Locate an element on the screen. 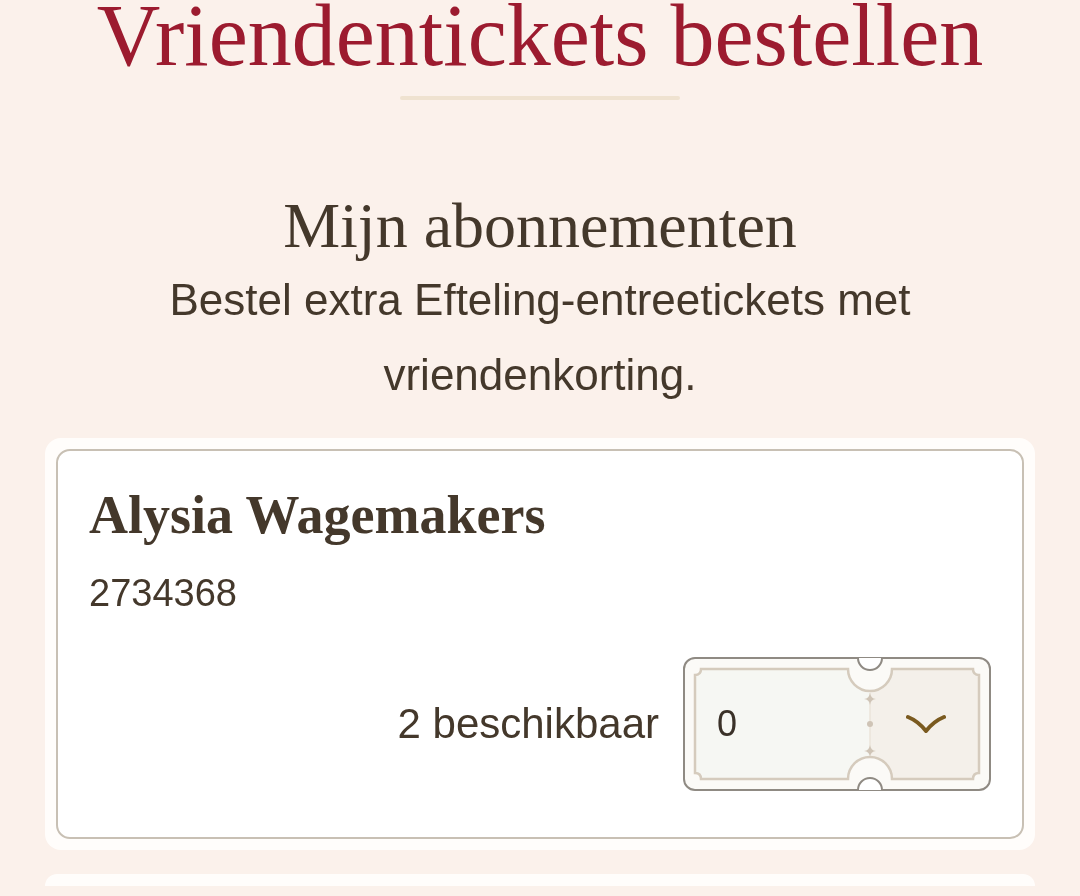 Image resolution: width=1080 pixels, height=896 pixels. subscription-number: 2734368 is located at coordinates (163, 593).